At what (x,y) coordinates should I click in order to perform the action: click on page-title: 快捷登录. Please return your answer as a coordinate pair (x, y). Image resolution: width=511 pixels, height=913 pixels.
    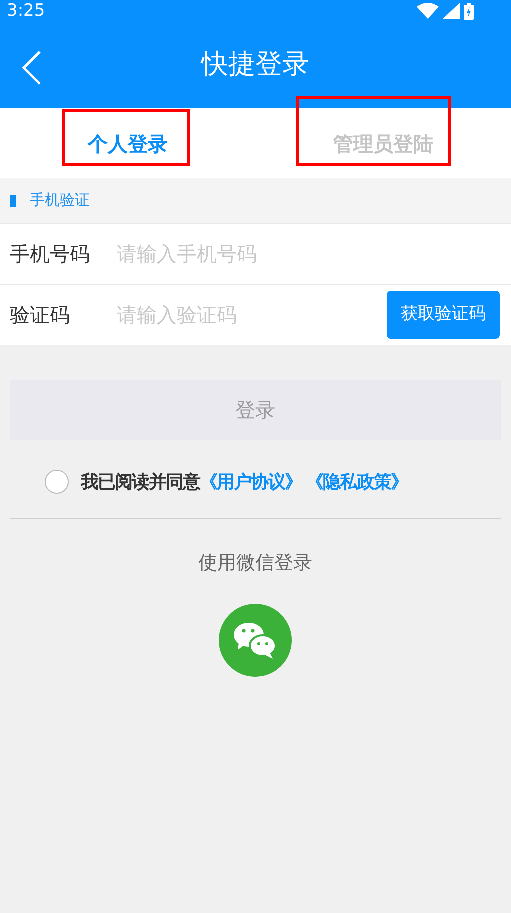
    Looking at the image, I should click on (256, 65).